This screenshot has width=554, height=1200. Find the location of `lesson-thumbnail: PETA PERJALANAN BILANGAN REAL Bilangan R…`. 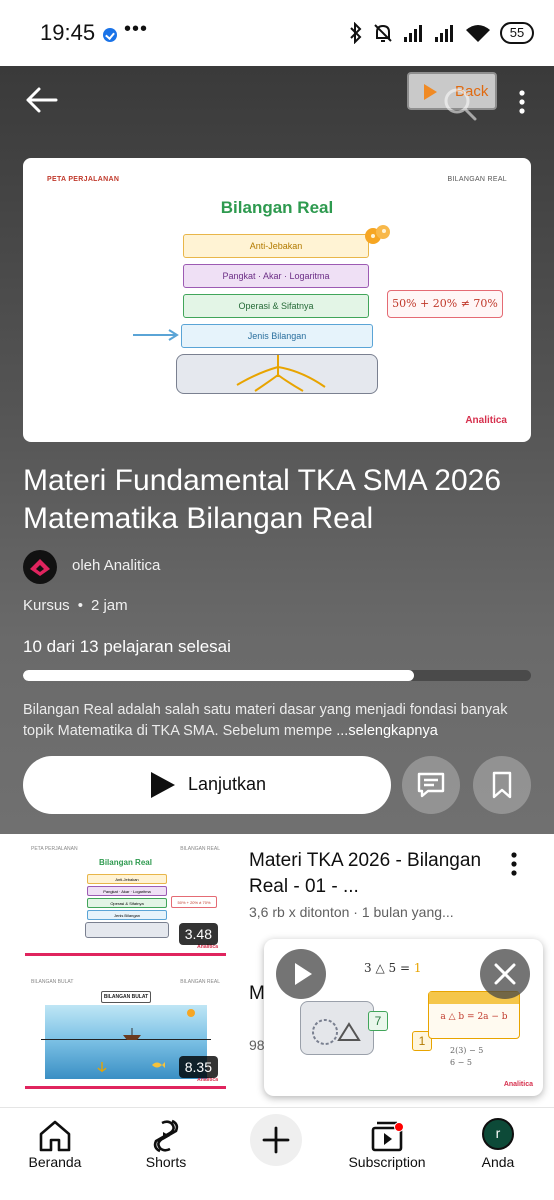

lesson-thumbnail: PETA PERJALANAN BILANGAN REAL Bilangan R… is located at coordinates (125, 899).